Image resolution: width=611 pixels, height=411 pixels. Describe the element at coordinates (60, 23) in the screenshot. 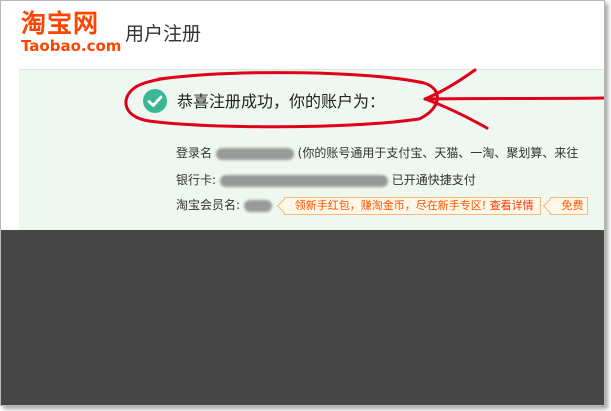

I see `logo-chinese: 淘宝网` at that location.